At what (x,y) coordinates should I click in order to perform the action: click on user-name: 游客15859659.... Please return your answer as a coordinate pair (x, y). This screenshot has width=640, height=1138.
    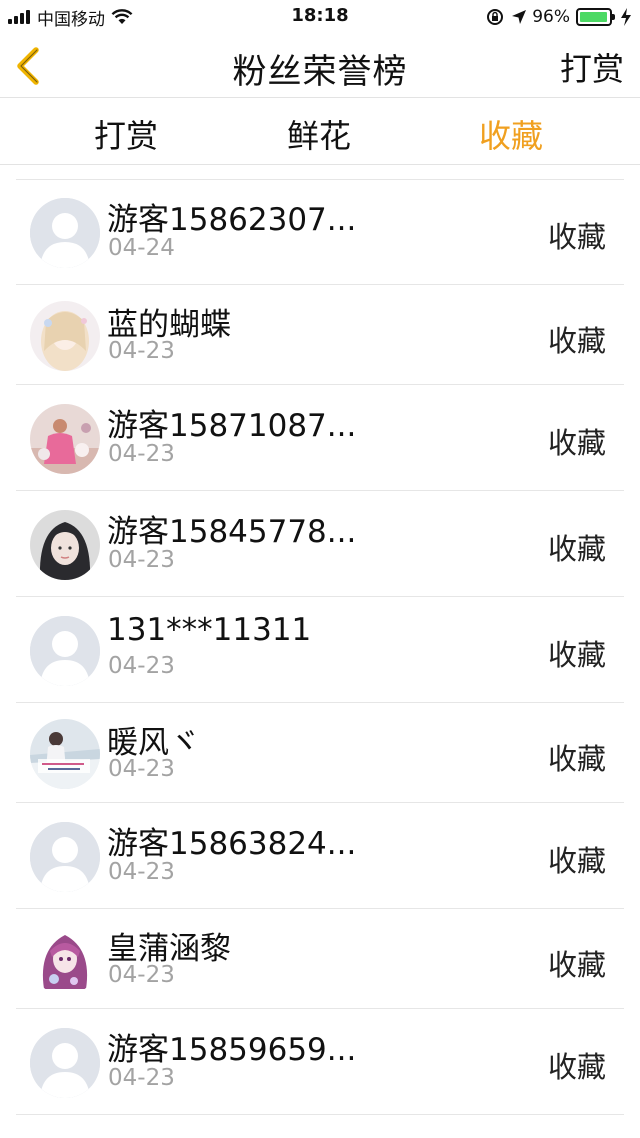
    Looking at the image, I should click on (232, 1050).